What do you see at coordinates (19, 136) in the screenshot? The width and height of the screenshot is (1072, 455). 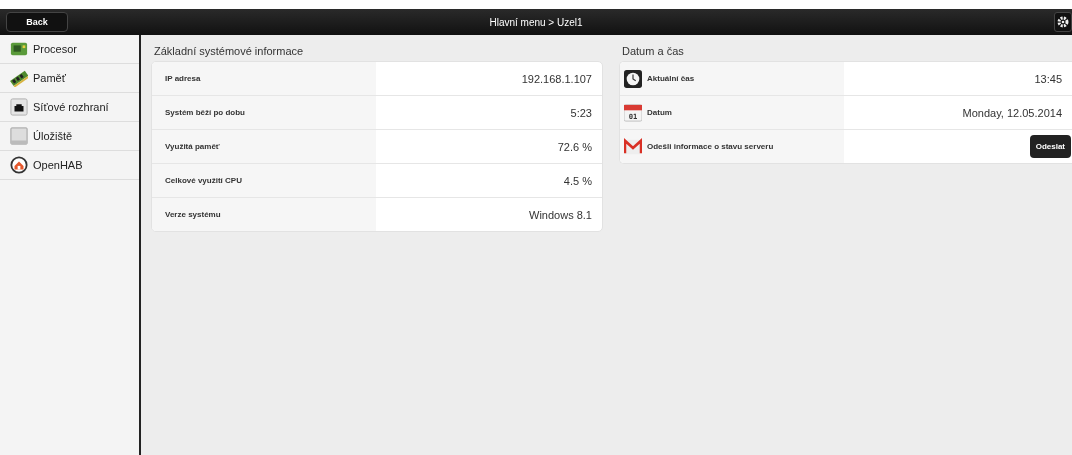 I see `drive-icon` at bounding box center [19, 136].